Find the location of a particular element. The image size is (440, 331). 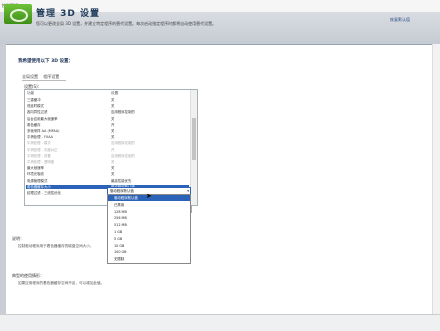

settings-row: 平滑处理 - 模式 应用程序控制的 is located at coordinates (107, 143).